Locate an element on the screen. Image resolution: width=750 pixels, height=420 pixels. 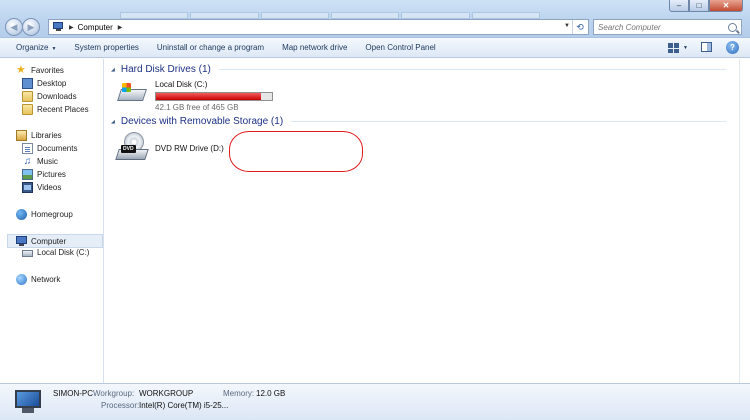
desktop-icon is located at coordinates (27, 83).